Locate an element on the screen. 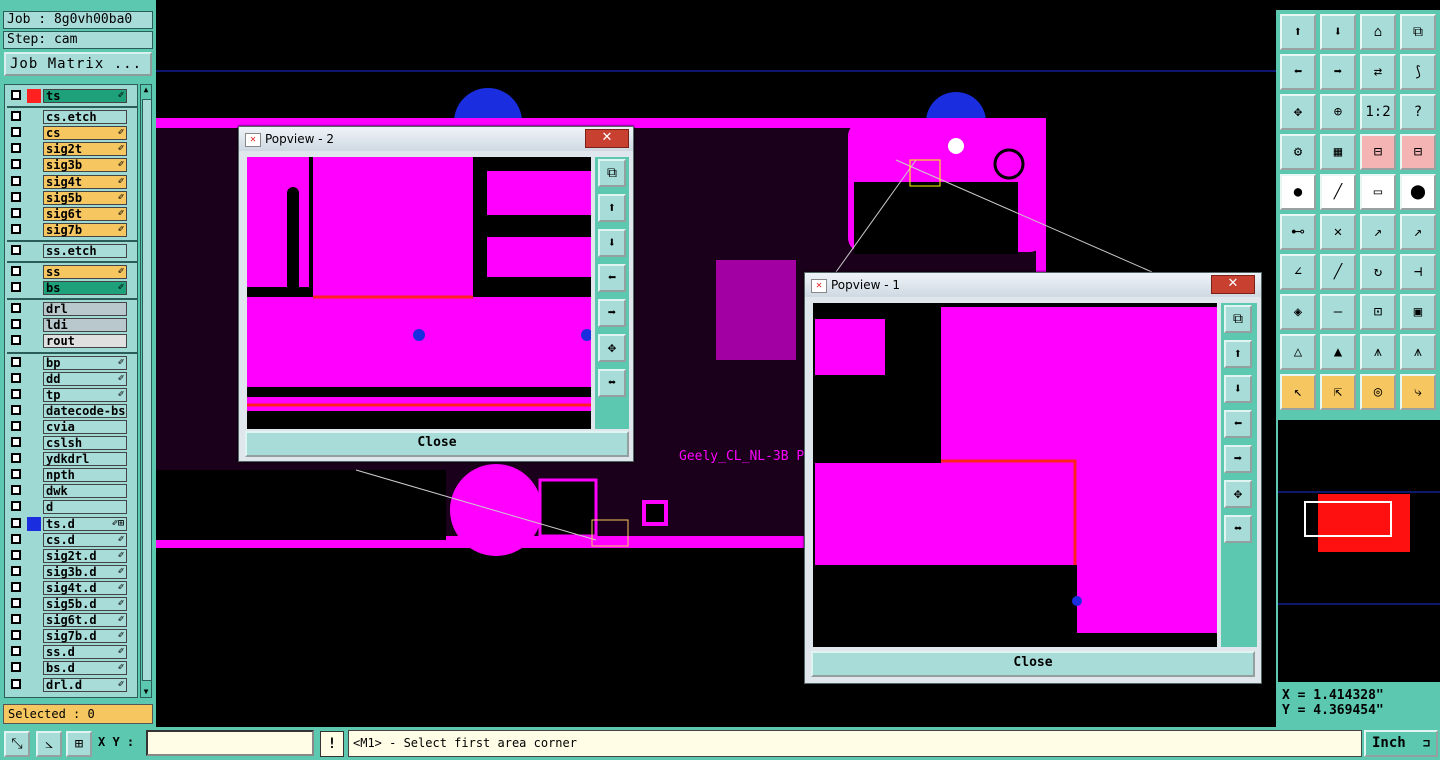  layer-name: sig6t.d ✐ is located at coordinates (85, 620).